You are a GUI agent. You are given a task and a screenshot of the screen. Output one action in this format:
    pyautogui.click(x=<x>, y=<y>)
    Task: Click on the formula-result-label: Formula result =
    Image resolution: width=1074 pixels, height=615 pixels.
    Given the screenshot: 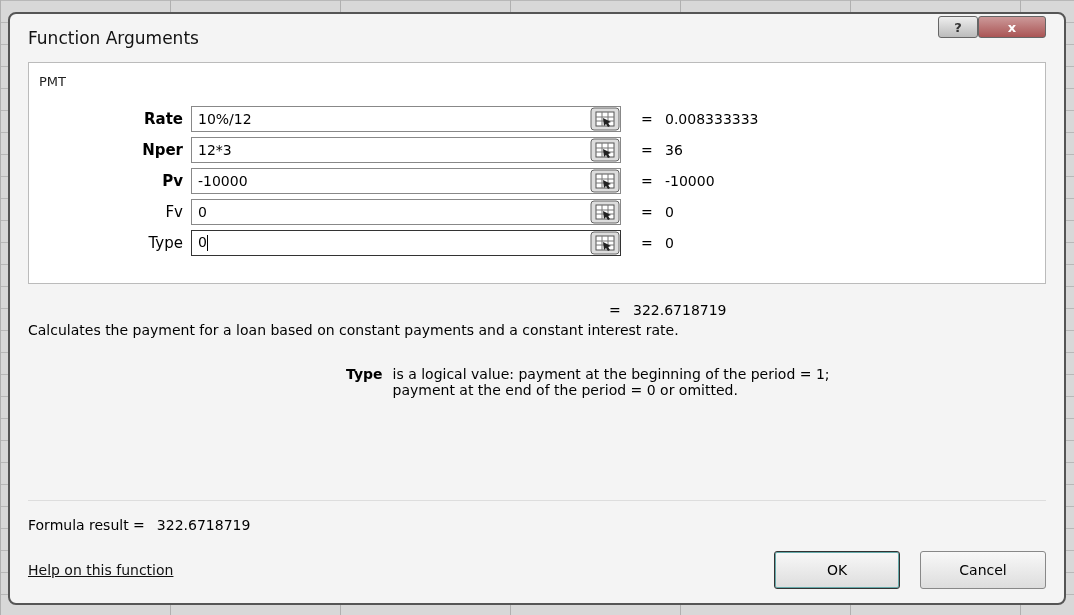 What is the action you would take?
    pyautogui.click(x=86, y=525)
    